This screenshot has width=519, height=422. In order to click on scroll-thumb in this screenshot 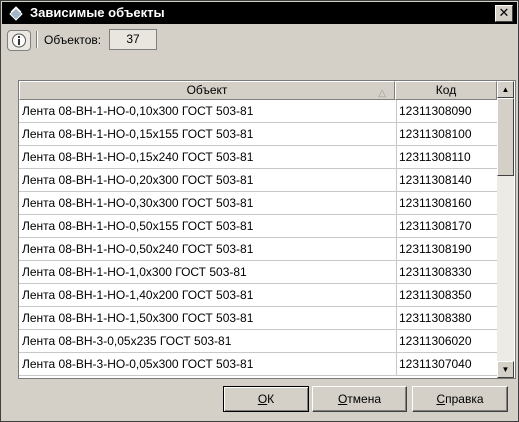, I will do `click(505, 137)`.